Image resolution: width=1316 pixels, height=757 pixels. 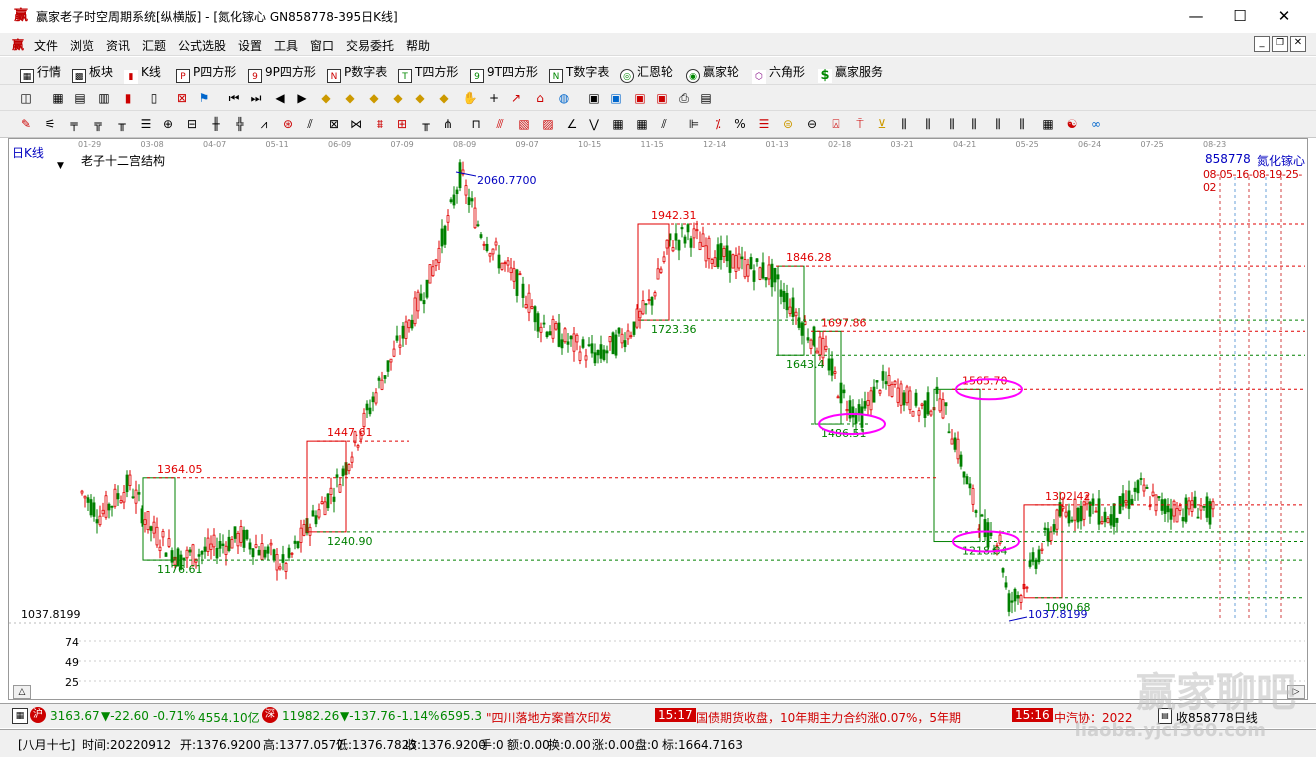 I want to click on menu-window: 窗口, so click(x=322, y=45).